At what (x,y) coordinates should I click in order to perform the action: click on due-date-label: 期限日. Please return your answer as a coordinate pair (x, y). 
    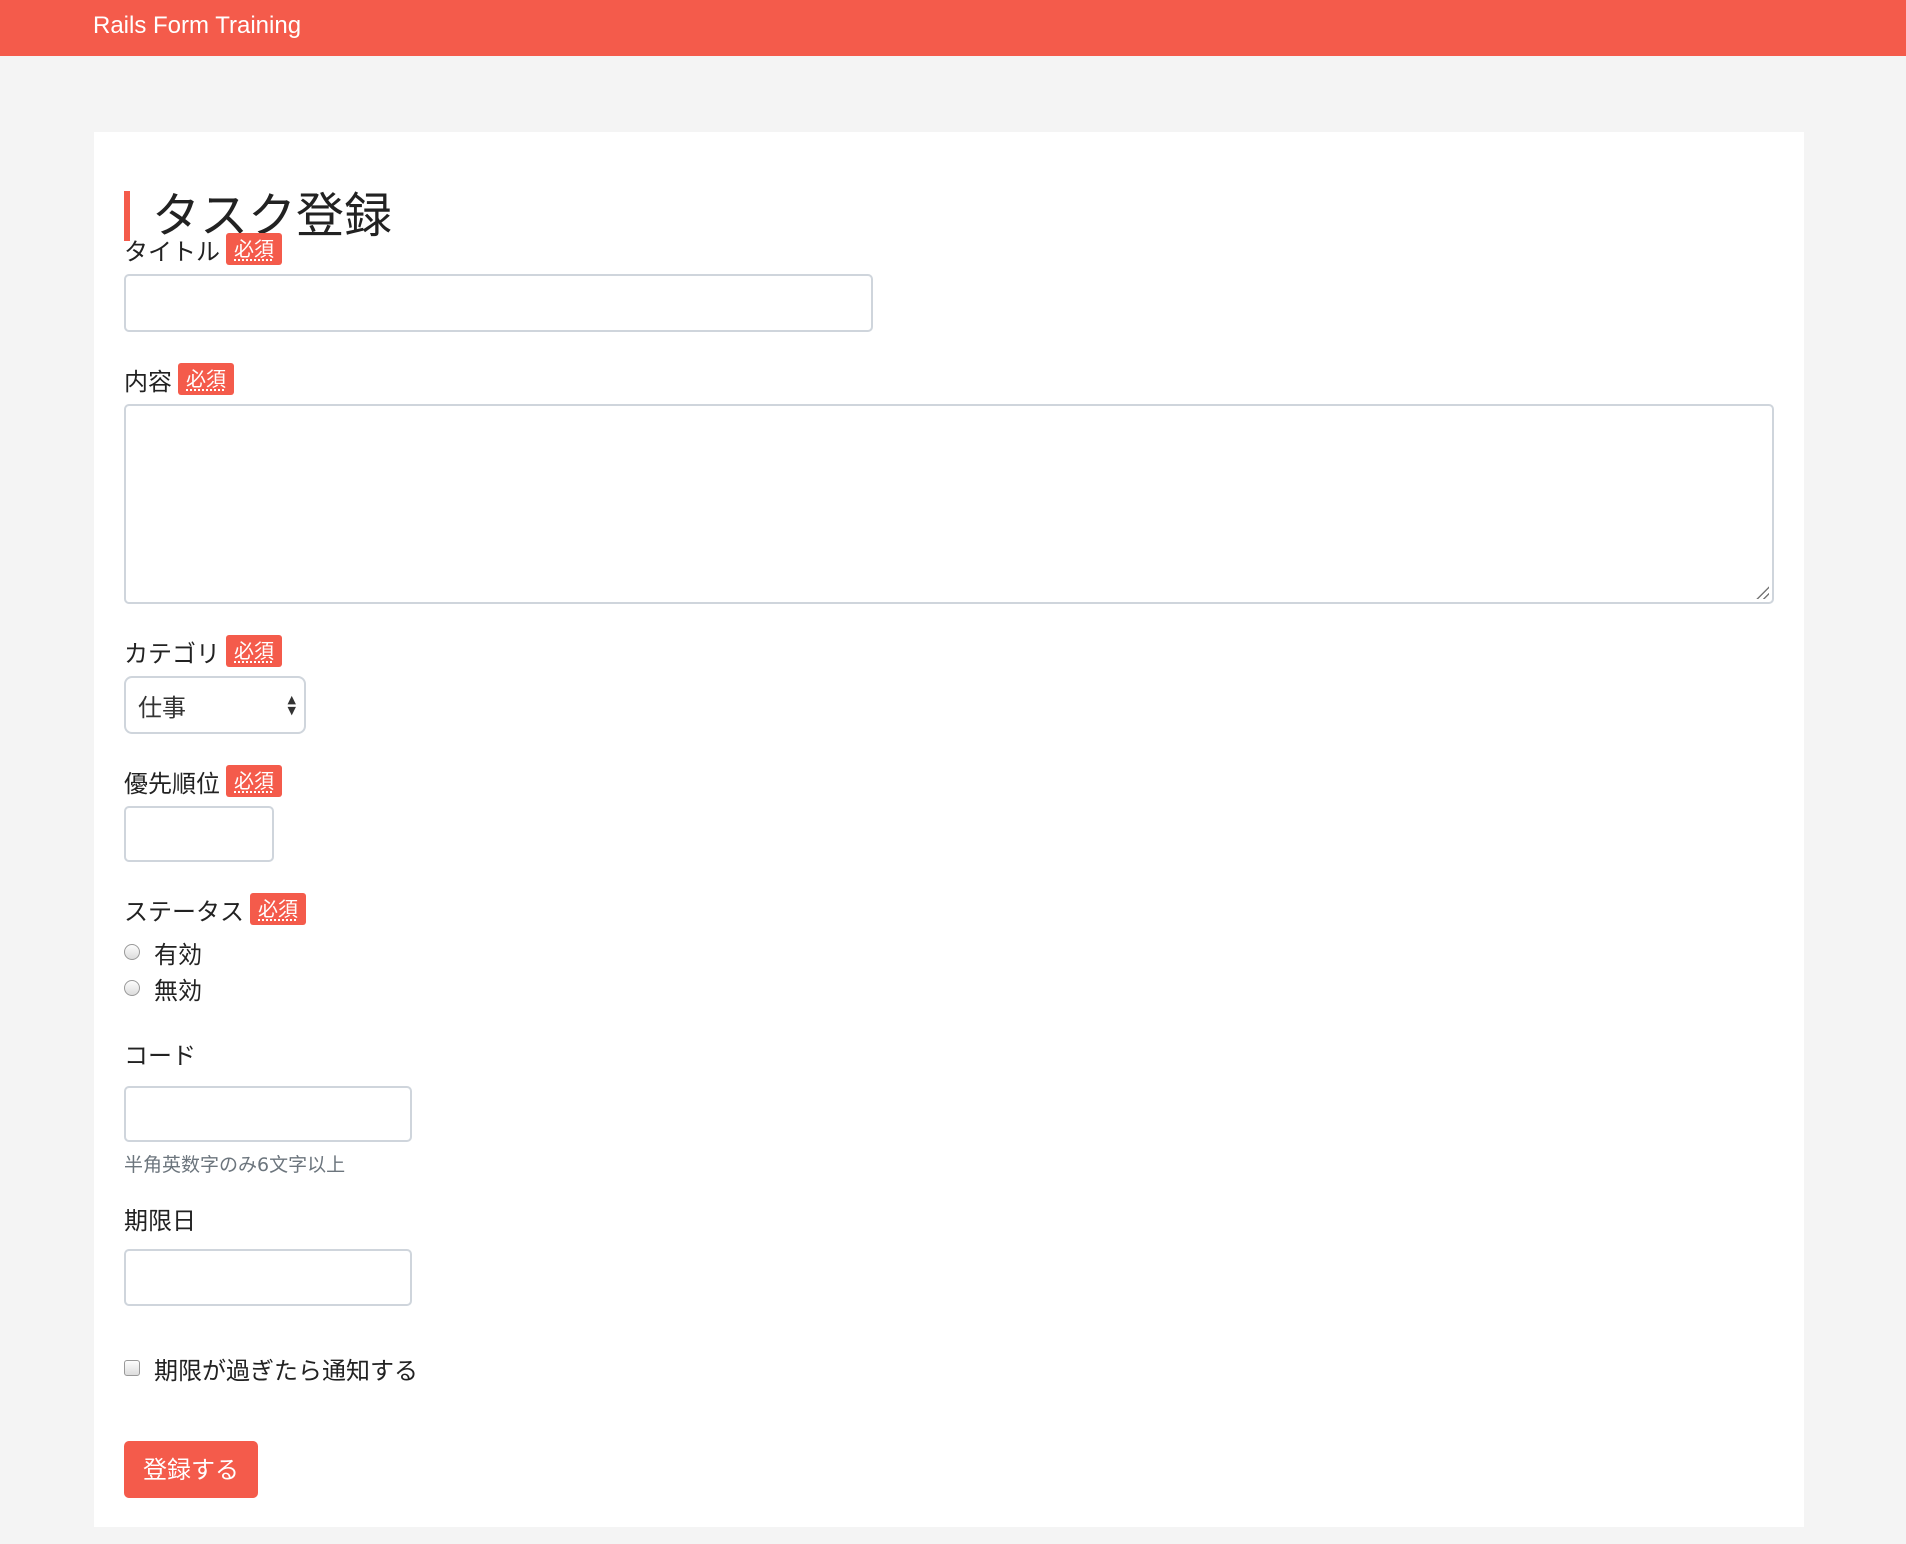
    Looking at the image, I should click on (160, 1220).